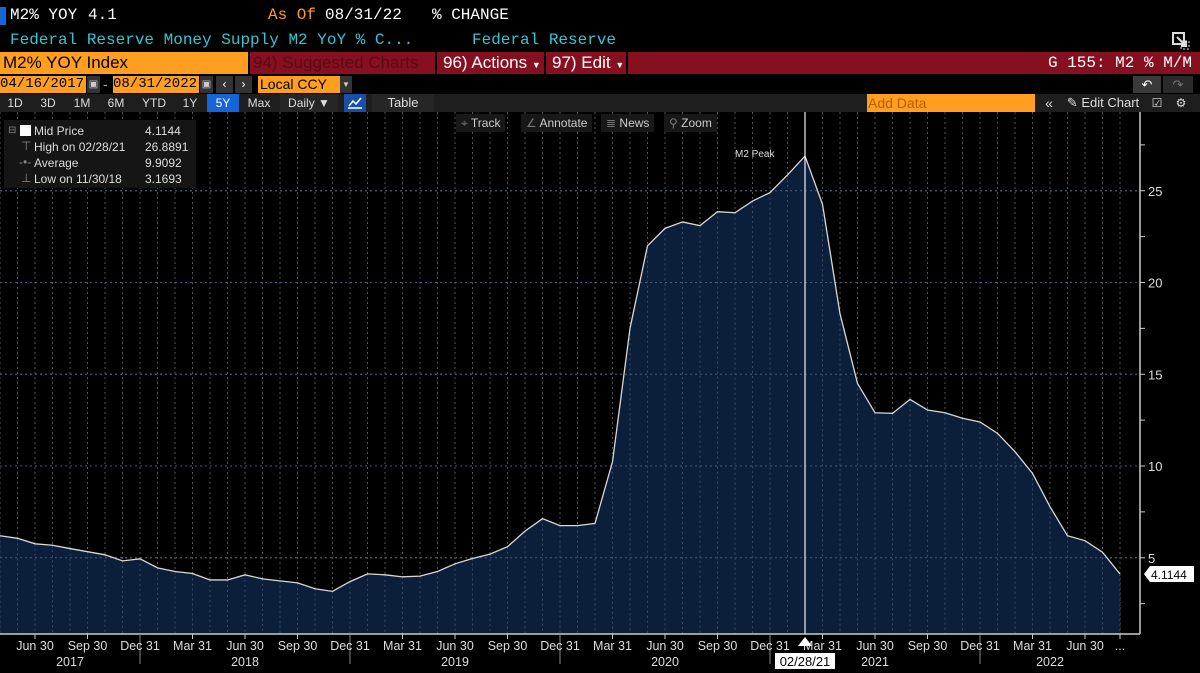 This screenshot has width=1200, height=673. Describe the element at coordinates (15, 103) in the screenshot. I see `period-1d: 1D` at that location.